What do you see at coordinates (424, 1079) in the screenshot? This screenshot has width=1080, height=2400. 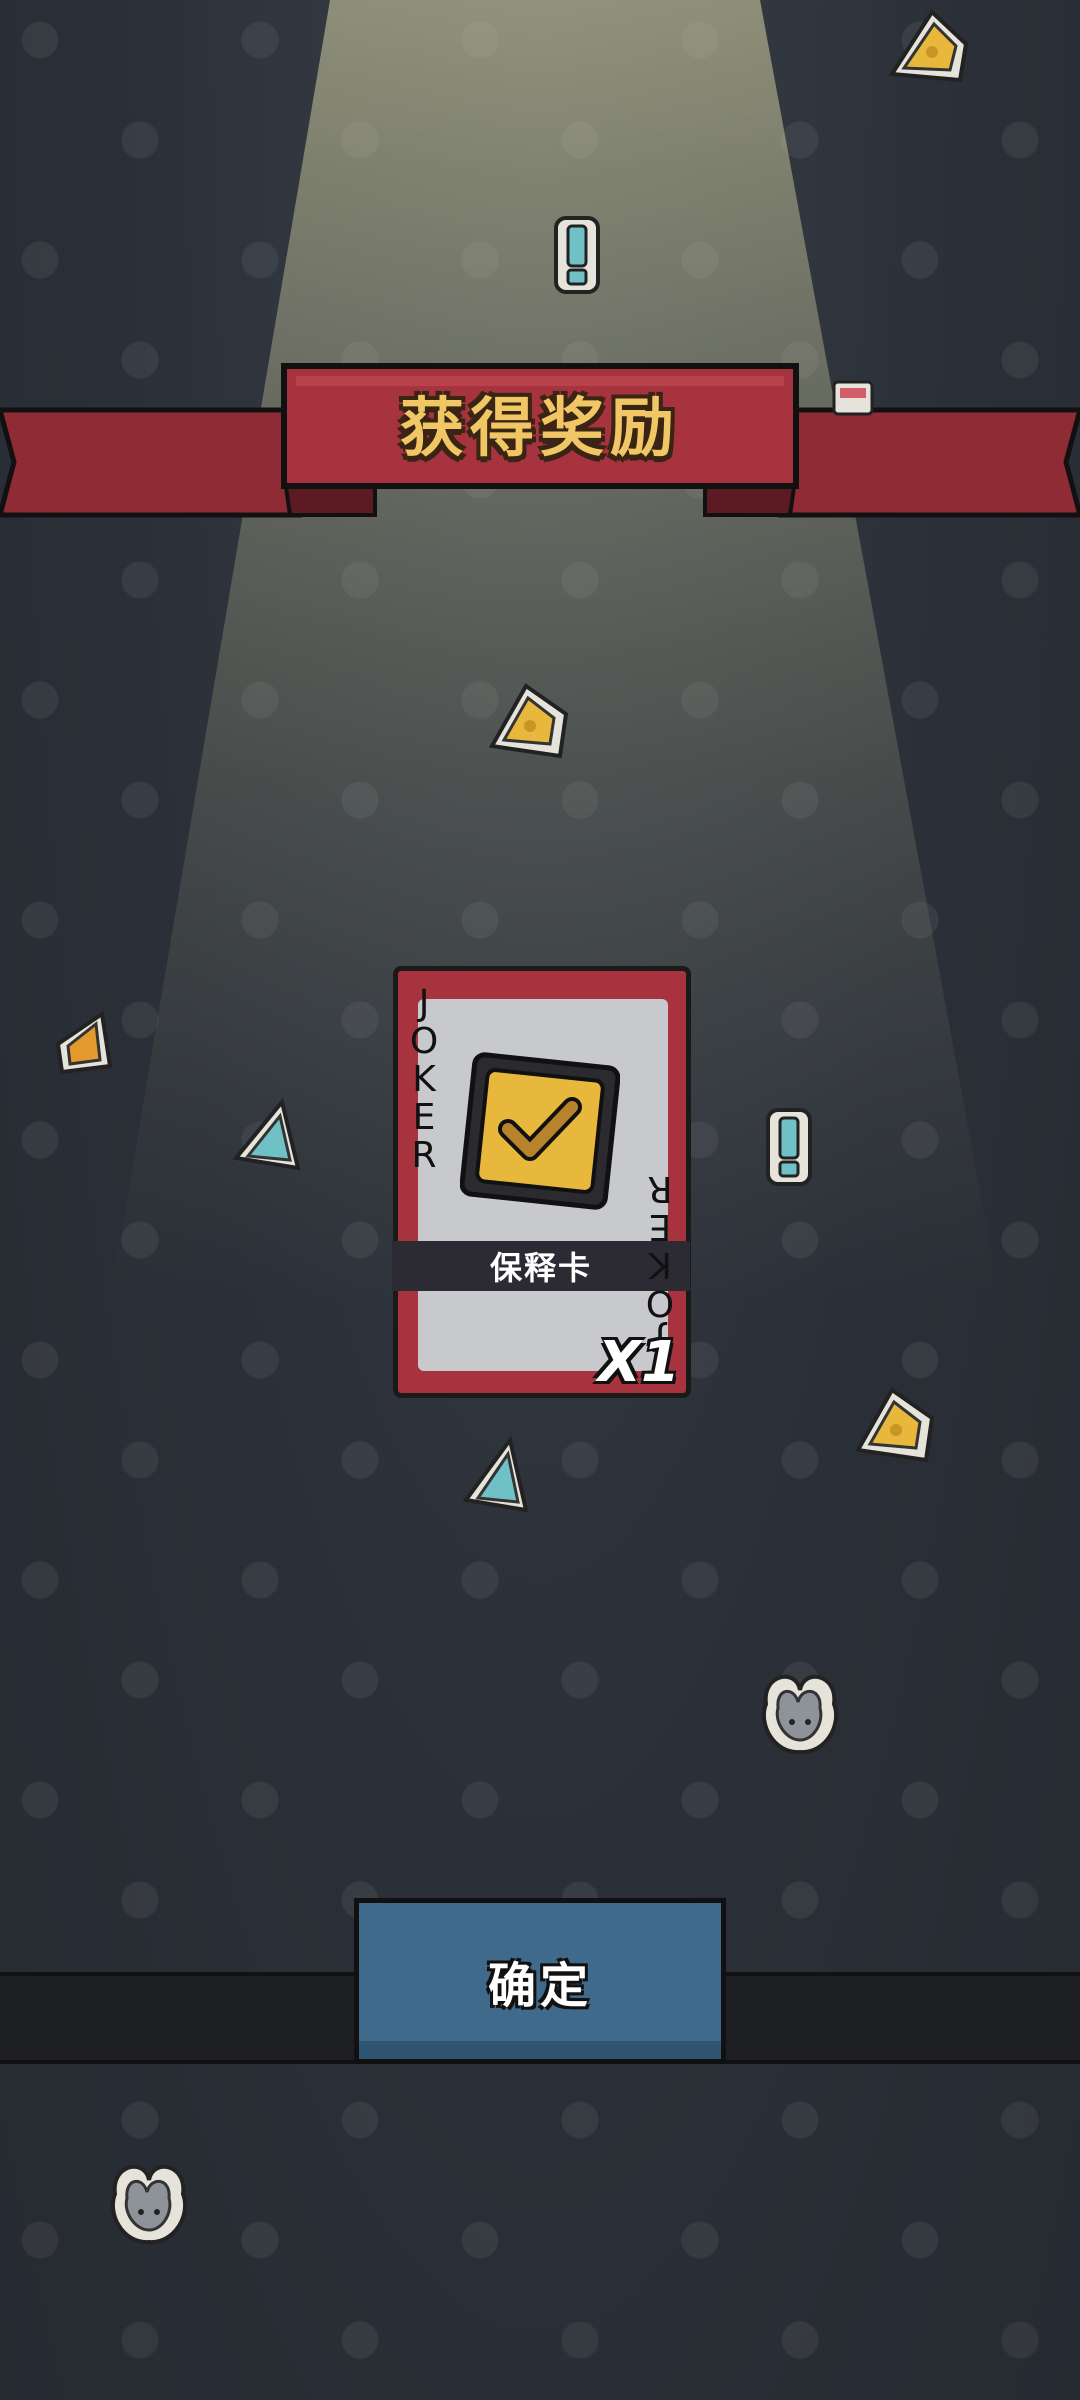 I see `card-label-top: JOKER` at bounding box center [424, 1079].